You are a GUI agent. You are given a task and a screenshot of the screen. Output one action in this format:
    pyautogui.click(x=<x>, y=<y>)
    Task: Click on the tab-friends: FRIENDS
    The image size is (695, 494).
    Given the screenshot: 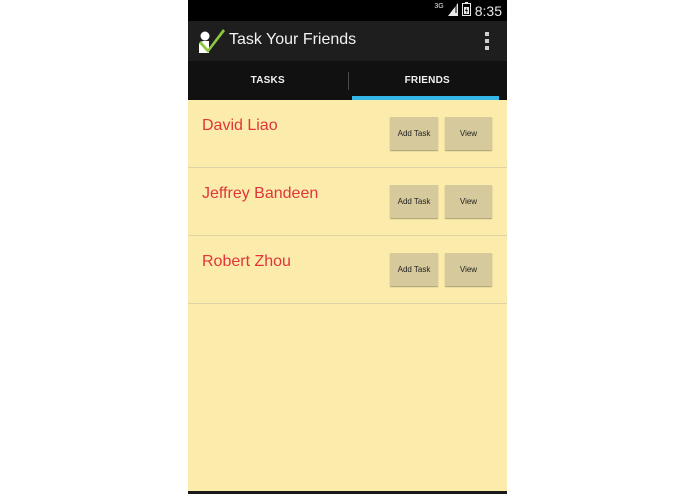 What is the action you would take?
    pyautogui.click(x=428, y=80)
    